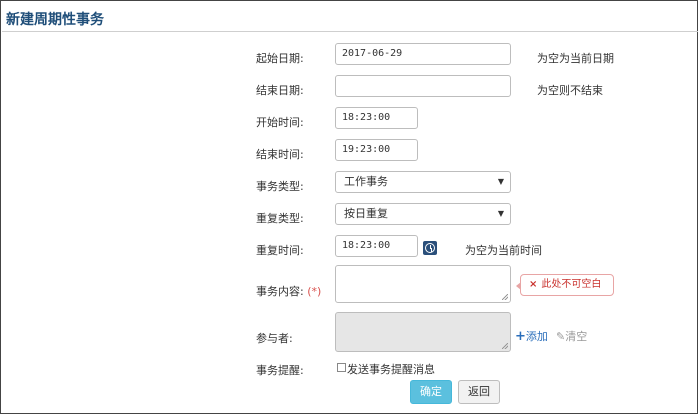 This screenshot has width=700, height=416. What do you see at coordinates (341, 367) in the screenshot?
I see `reminder-checkbox` at bounding box center [341, 367].